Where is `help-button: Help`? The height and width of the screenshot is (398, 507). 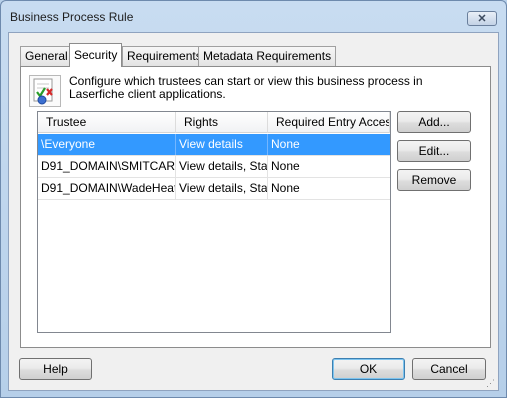 help-button: Help is located at coordinates (55, 369).